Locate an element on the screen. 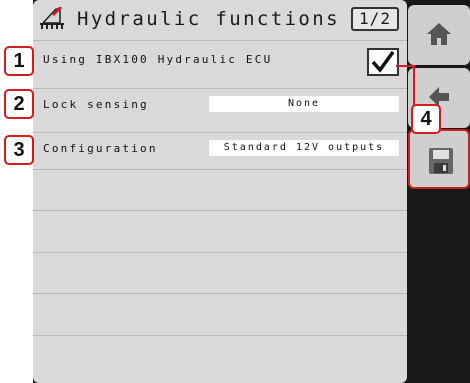 The image size is (470, 383). setting-row-hydraulic-ecu: Using IBX100 Hydraulic ECU is located at coordinates (220, 58).